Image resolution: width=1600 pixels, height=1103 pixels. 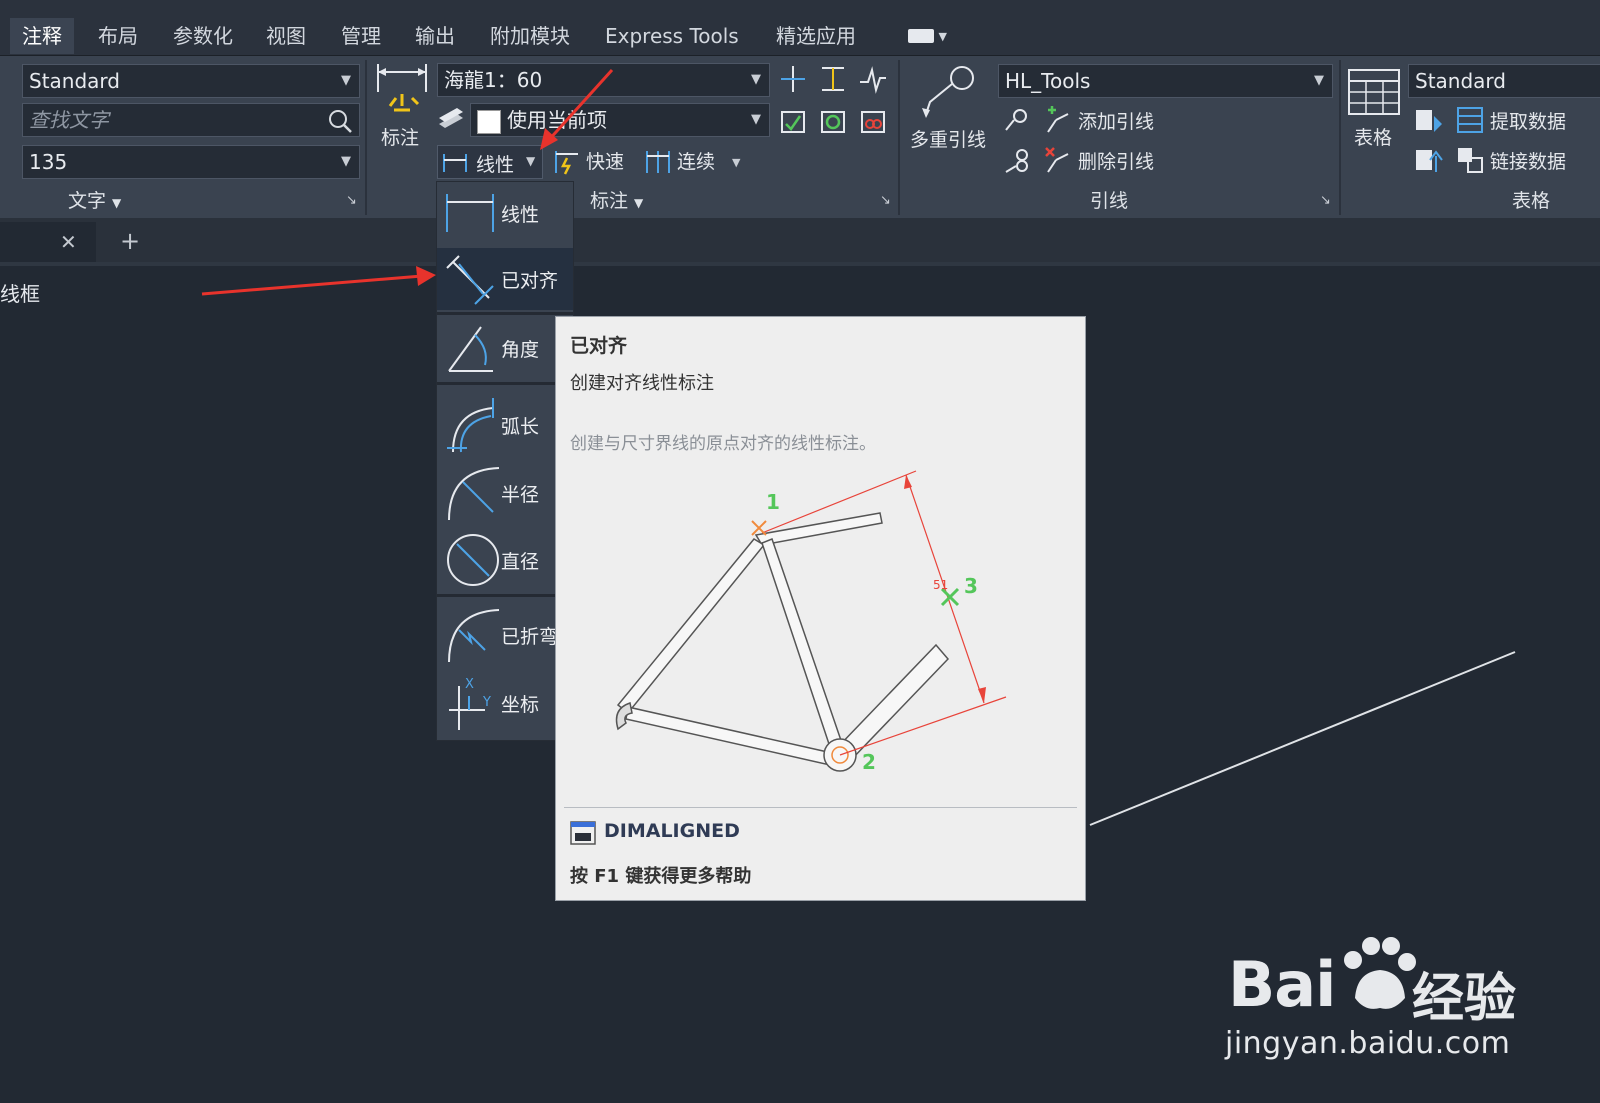 What do you see at coordinates (793, 121) in the screenshot?
I see `inspect-dim-icon` at bounding box center [793, 121].